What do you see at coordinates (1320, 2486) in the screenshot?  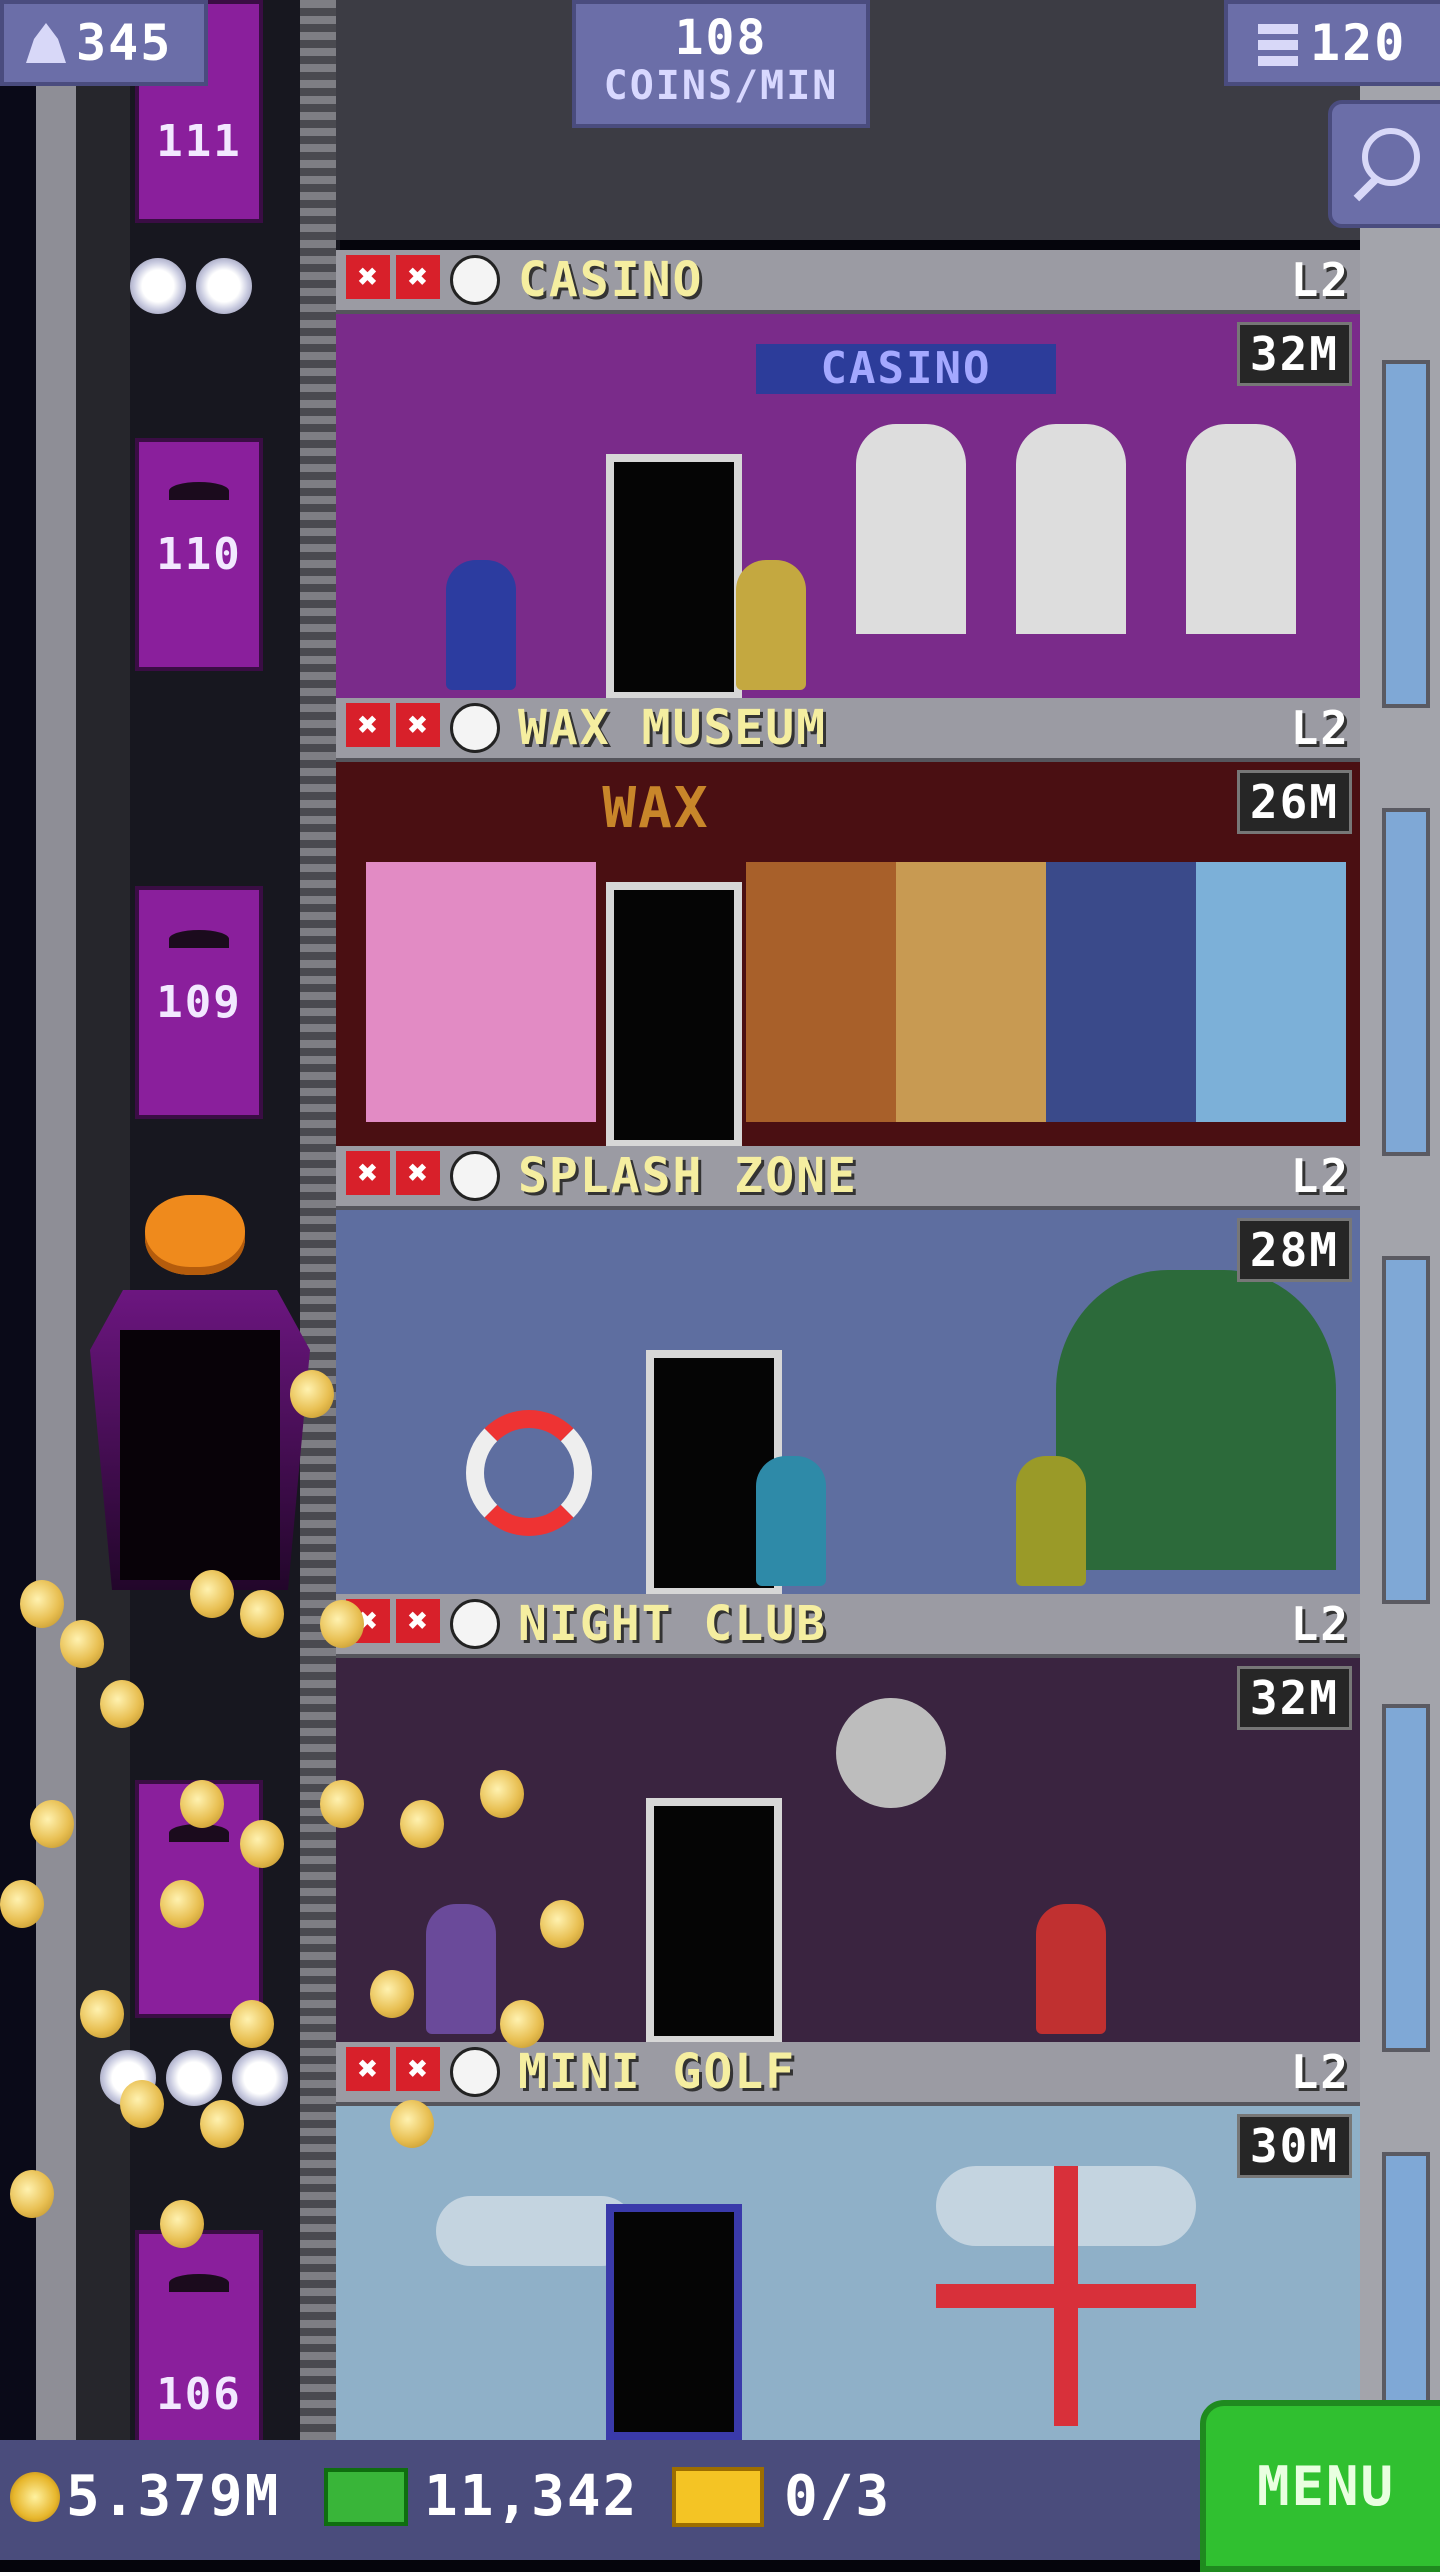 I see `menu-button: MENU` at bounding box center [1320, 2486].